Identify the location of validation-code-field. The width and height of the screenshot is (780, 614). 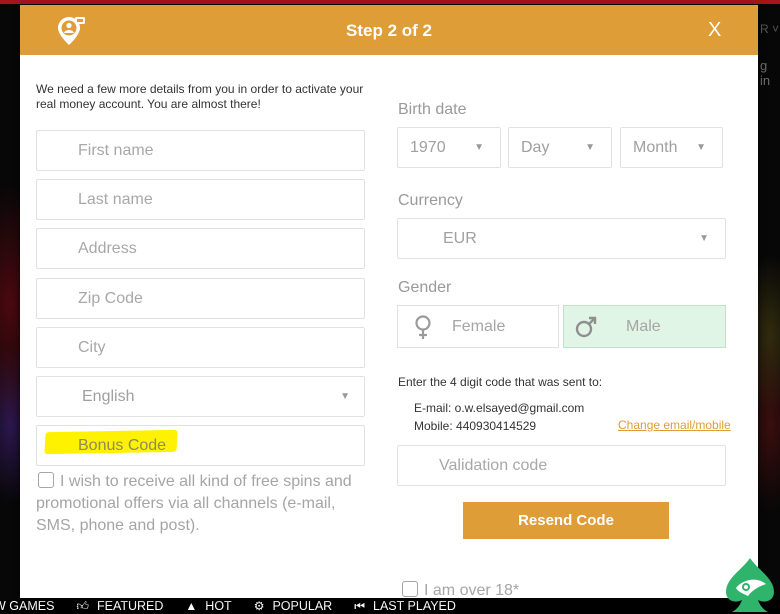
(561, 465).